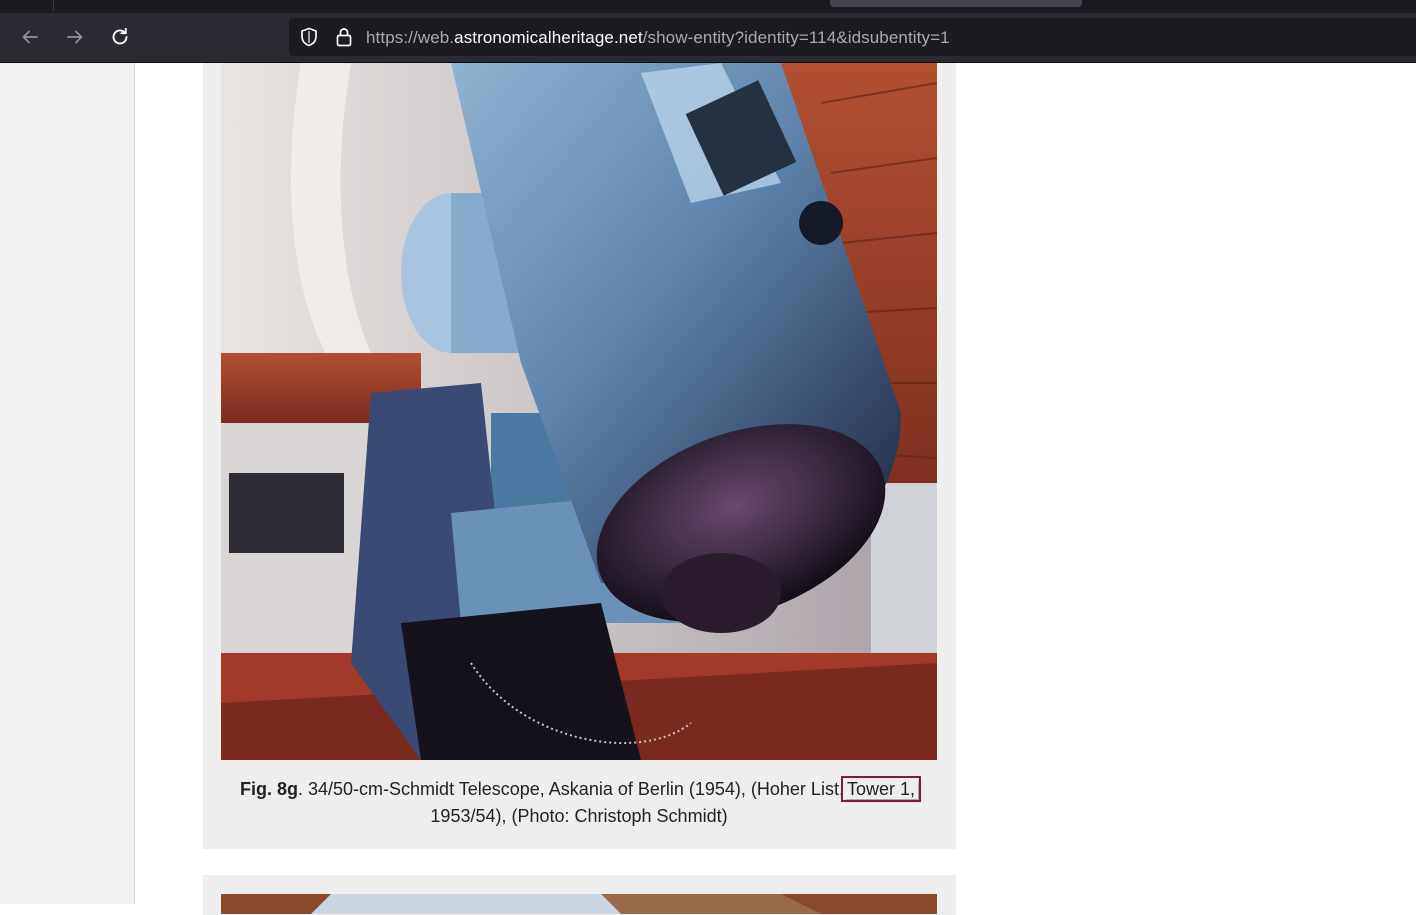  I want to click on next-figure-photo, so click(579, 904).